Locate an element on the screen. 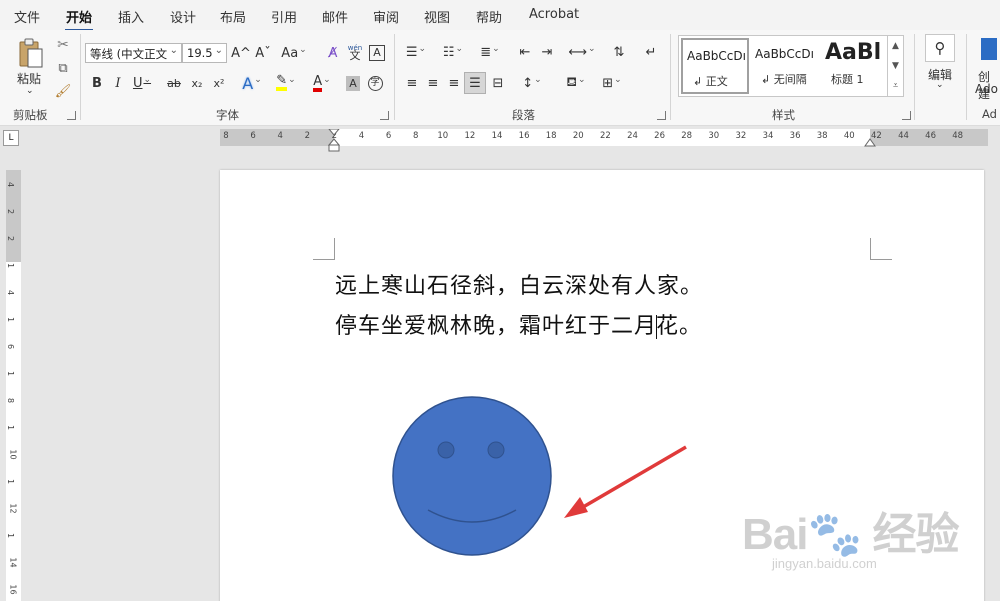  strikethrough-button: ab is located at coordinates (174, 83).